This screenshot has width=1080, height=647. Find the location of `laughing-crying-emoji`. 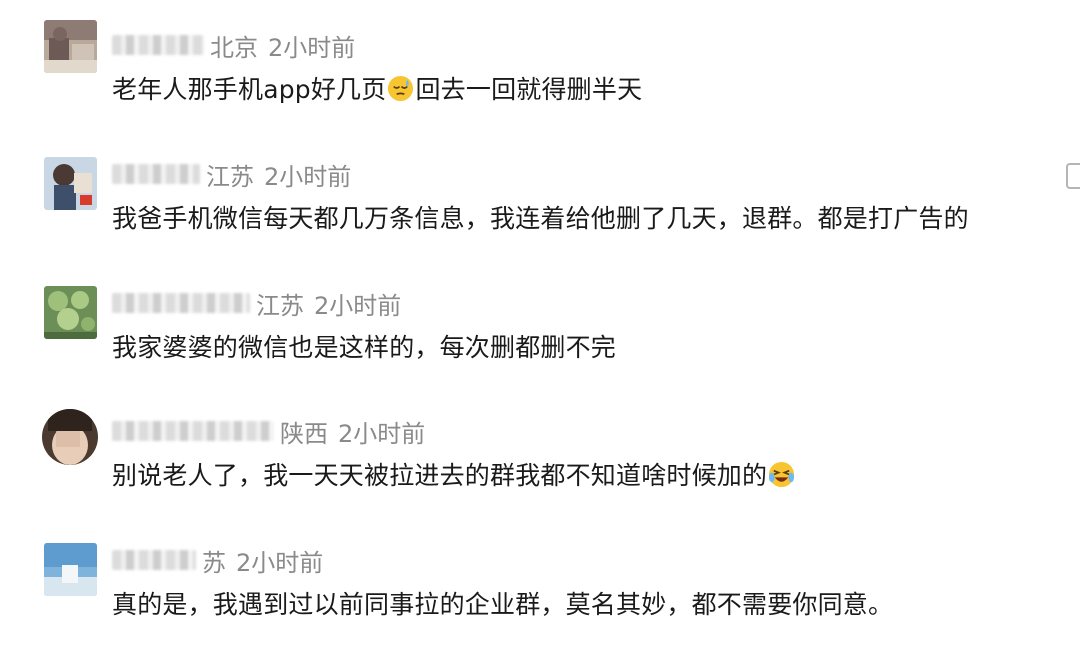

laughing-crying-emoji is located at coordinates (782, 474).